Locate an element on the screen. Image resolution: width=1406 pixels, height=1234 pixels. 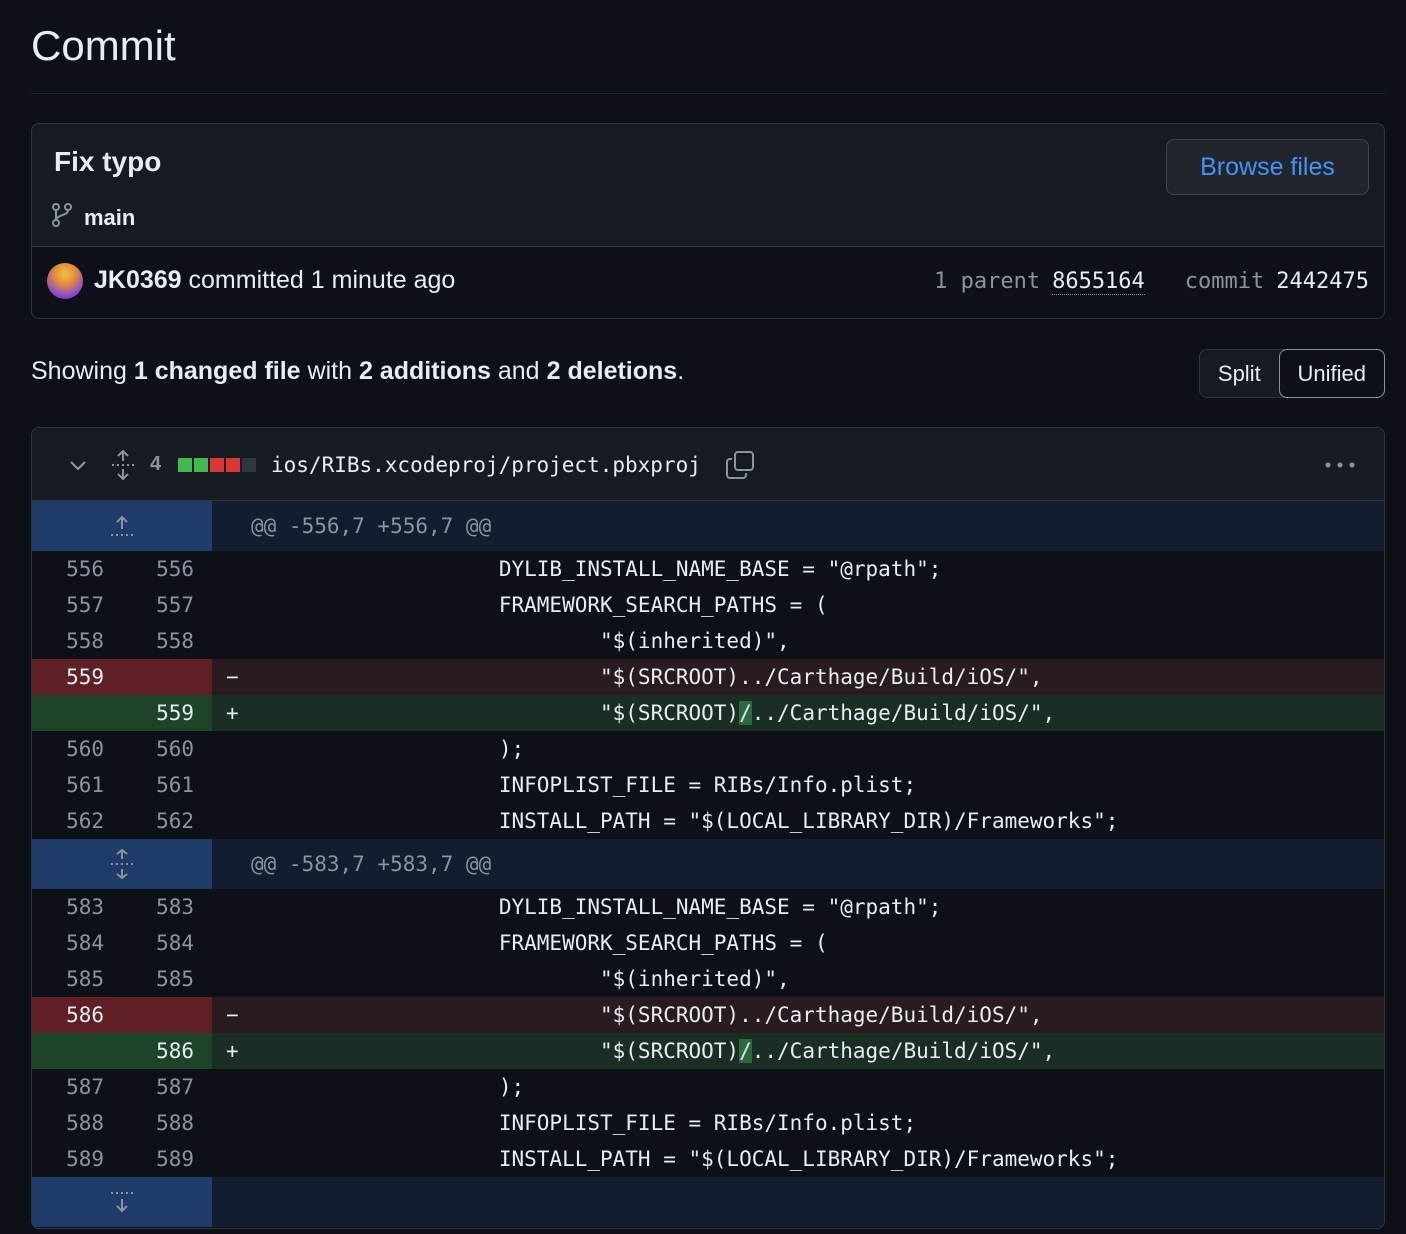
new-line-number: 589 is located at coordinates (167, 1159).